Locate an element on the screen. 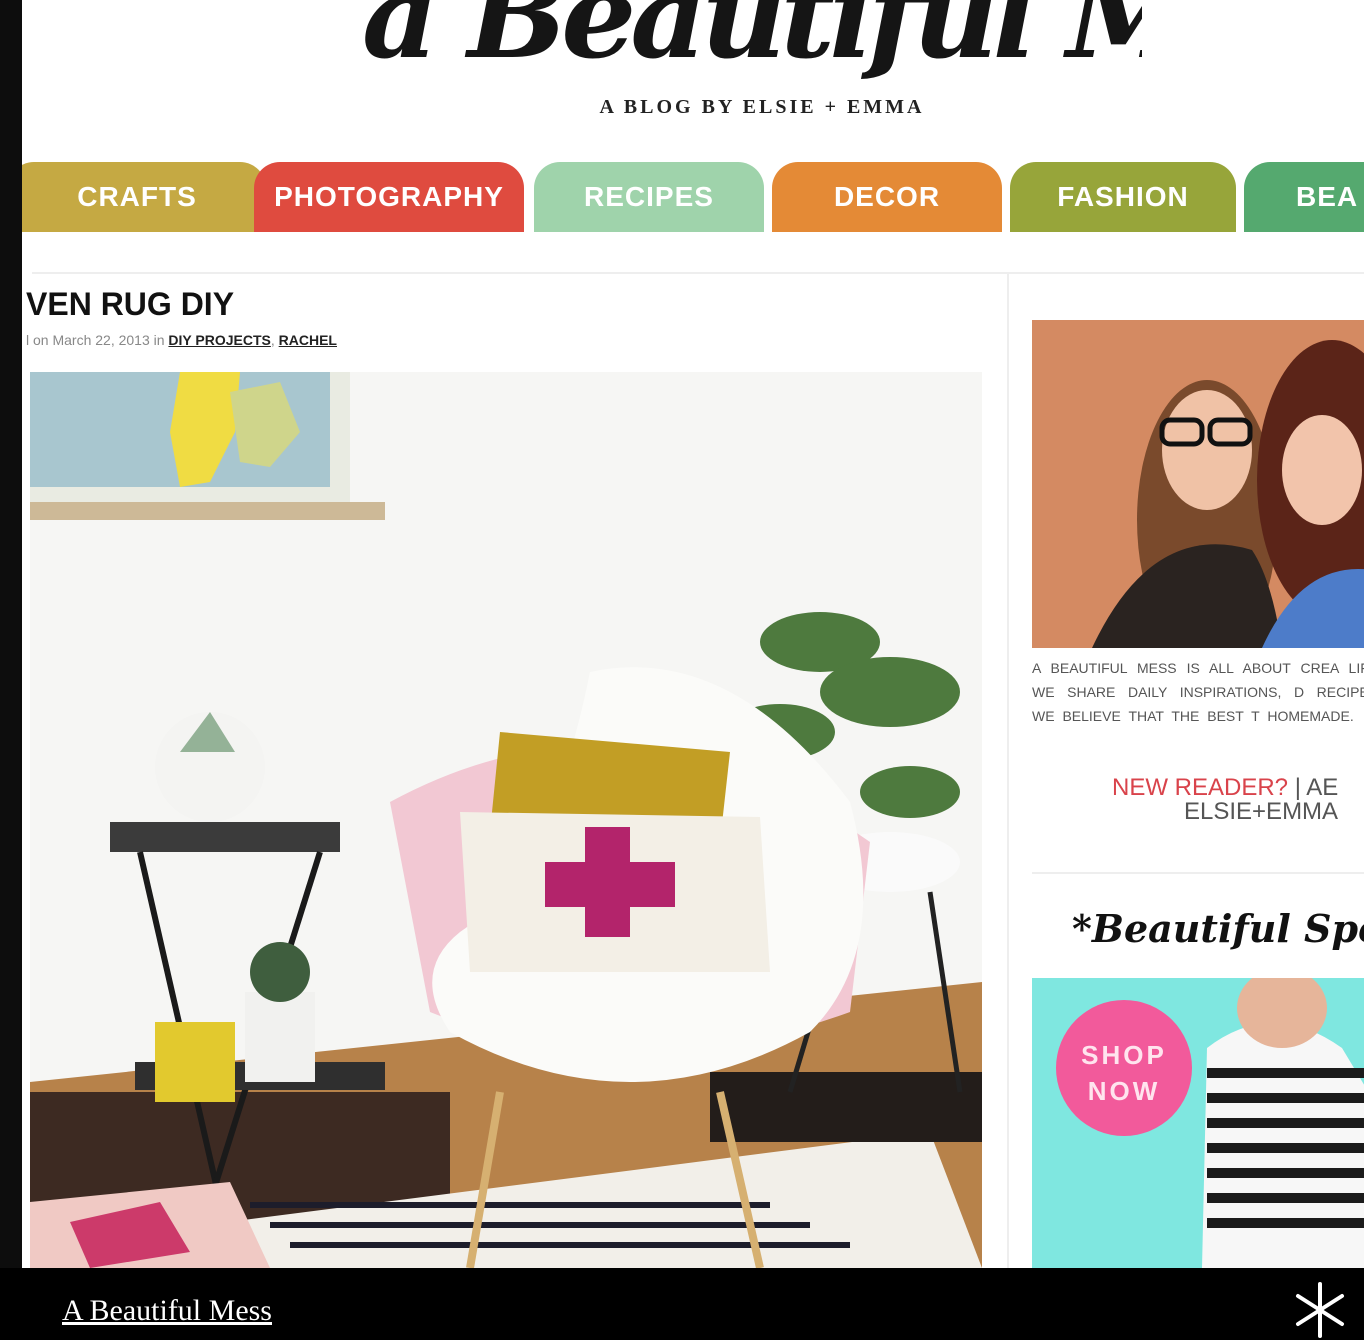 This screenshot has width=1364, height=1340. portrait-photo-icon is located at coordinates (1198, 484).